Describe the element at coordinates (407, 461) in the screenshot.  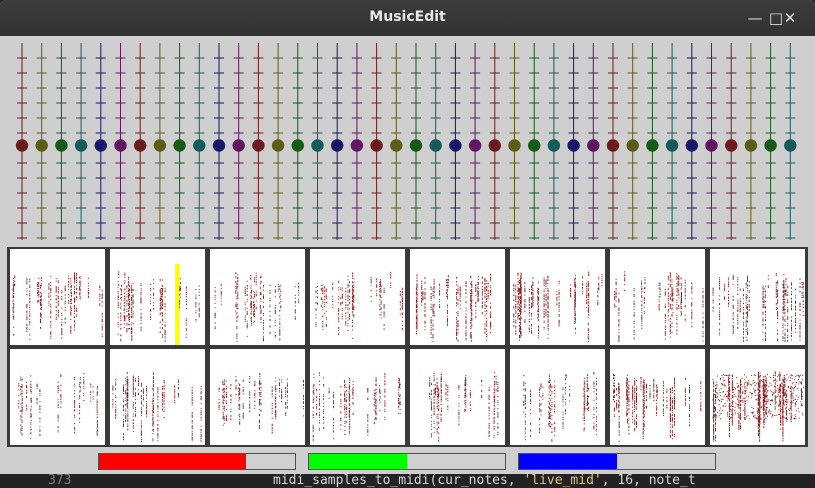
I see `green-level-bar` at that location.